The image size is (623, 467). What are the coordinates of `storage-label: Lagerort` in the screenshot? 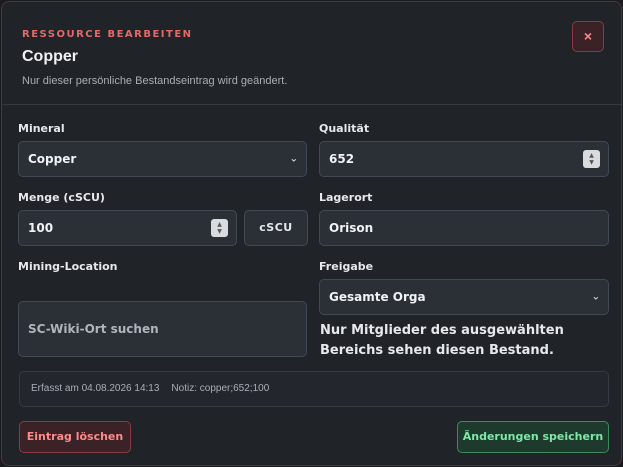 It's located at (346, 197).